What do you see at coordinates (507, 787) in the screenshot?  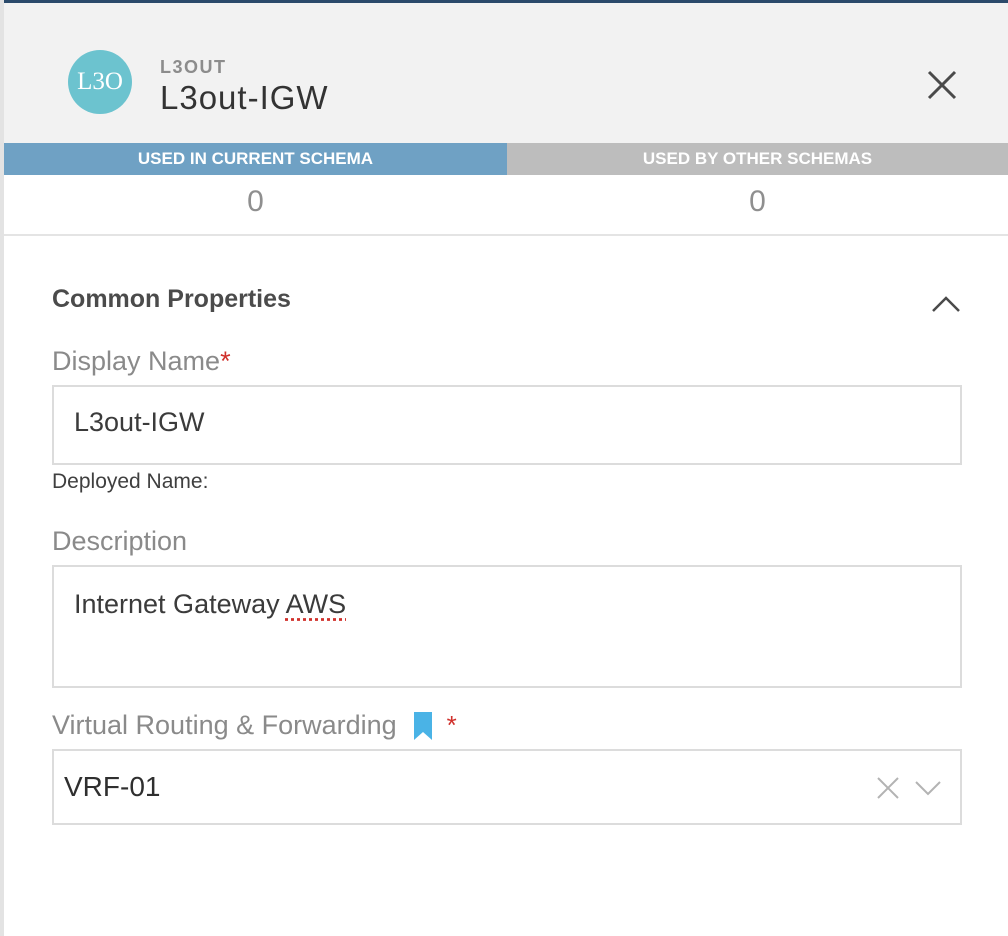 I see `vrf-select: VRF-01` at bounding box center [507, 787].